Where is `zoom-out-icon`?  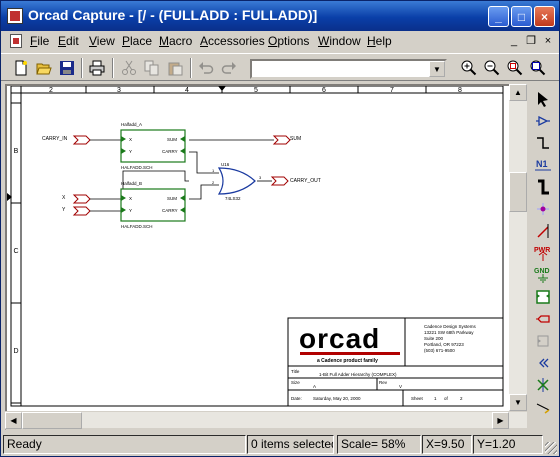
zoom-out-icon is located at coordinates (492, 68).